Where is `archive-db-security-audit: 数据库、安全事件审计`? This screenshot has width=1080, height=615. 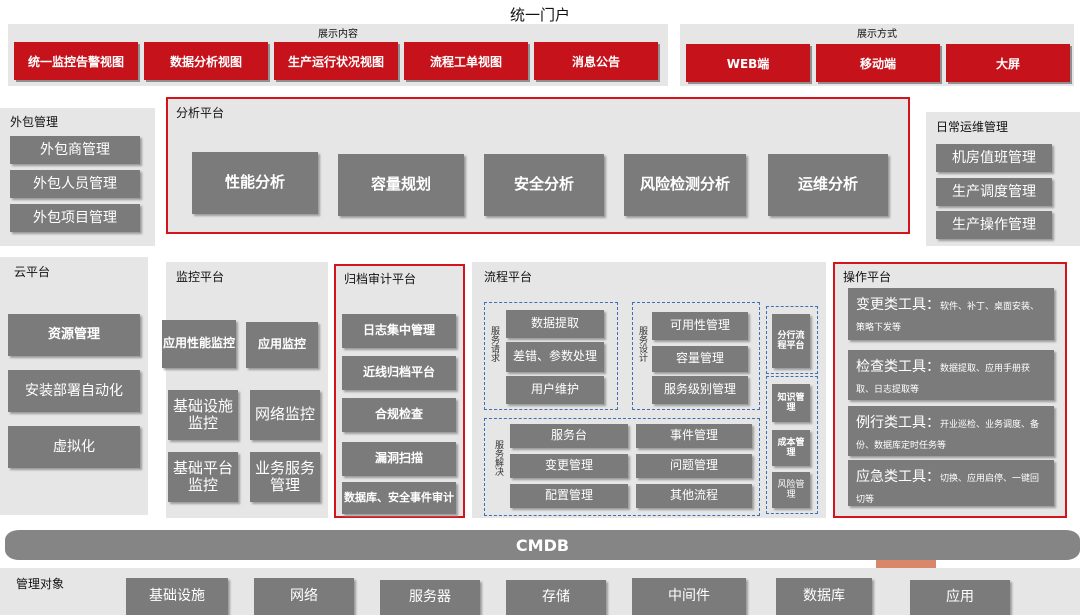 archive-db-security-audit: 数据库、安全事件审计 is located at coordinates (399, 498).